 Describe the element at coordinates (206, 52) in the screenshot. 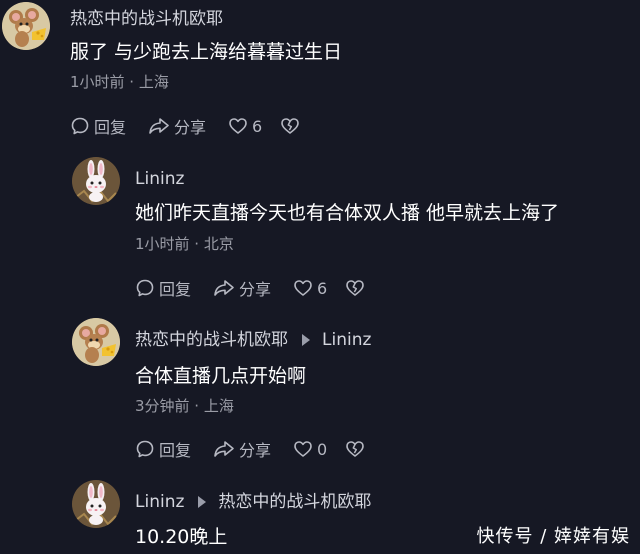

I see `comment-text: 服了 与少跑去上海给暮暮过生日` at that location.